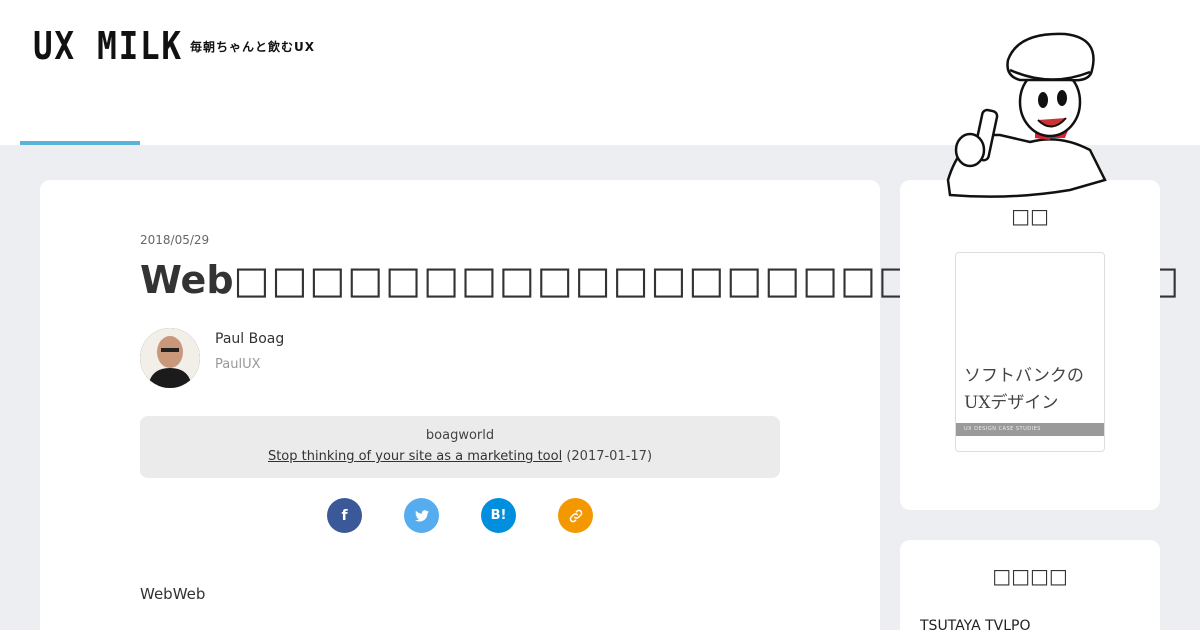 The width and height of the screenshot is (1200, 630). Describe the element at coordinates (249, 339) in the screenshot. I see `author-name: Paul Boag` at that location.